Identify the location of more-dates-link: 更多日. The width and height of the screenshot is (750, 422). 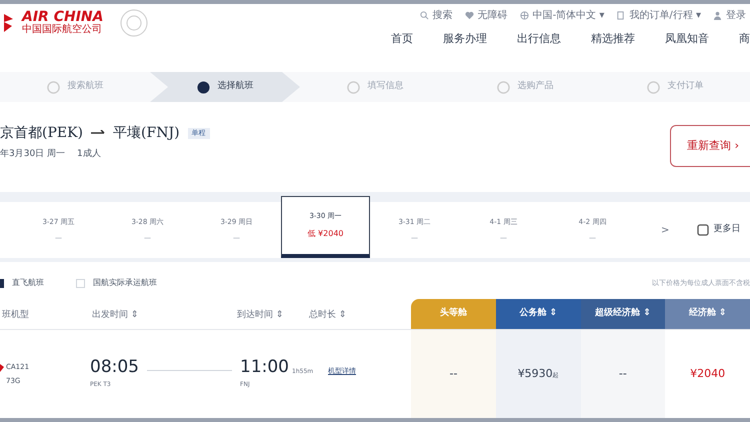
(726, 230).